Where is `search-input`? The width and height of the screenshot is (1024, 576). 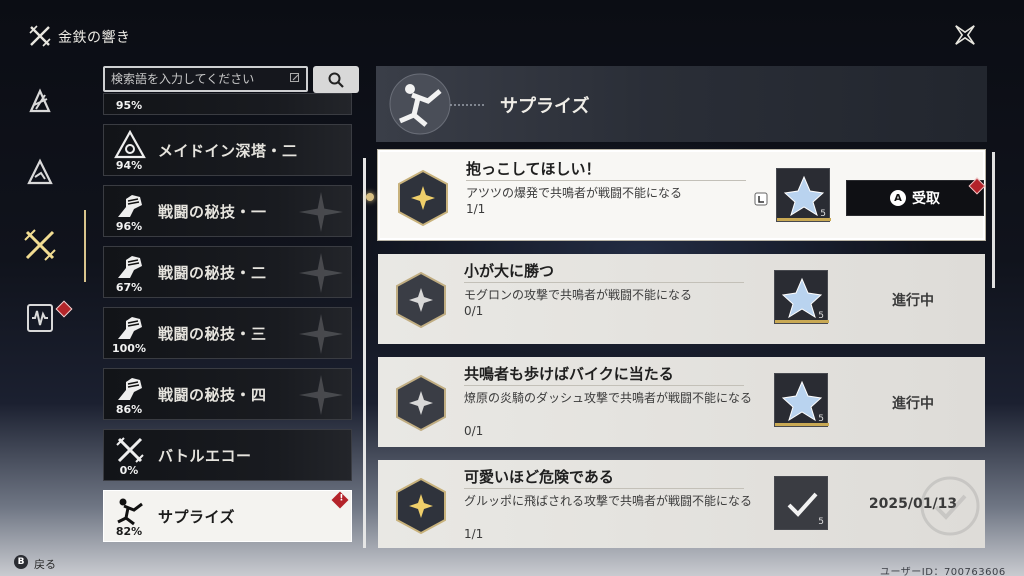 search-input is located at coordinates (196, 79).